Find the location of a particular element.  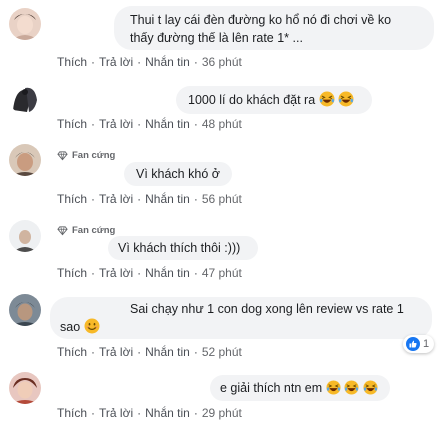

timestamp: 47 phút is located at coordinates (222, 273).